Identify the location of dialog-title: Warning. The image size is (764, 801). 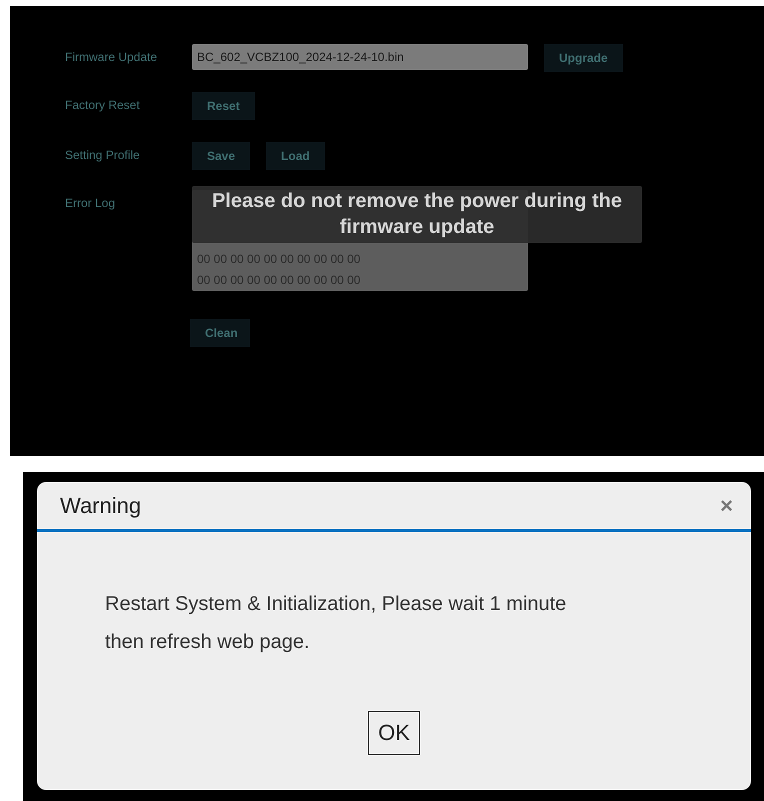
(101, 505).